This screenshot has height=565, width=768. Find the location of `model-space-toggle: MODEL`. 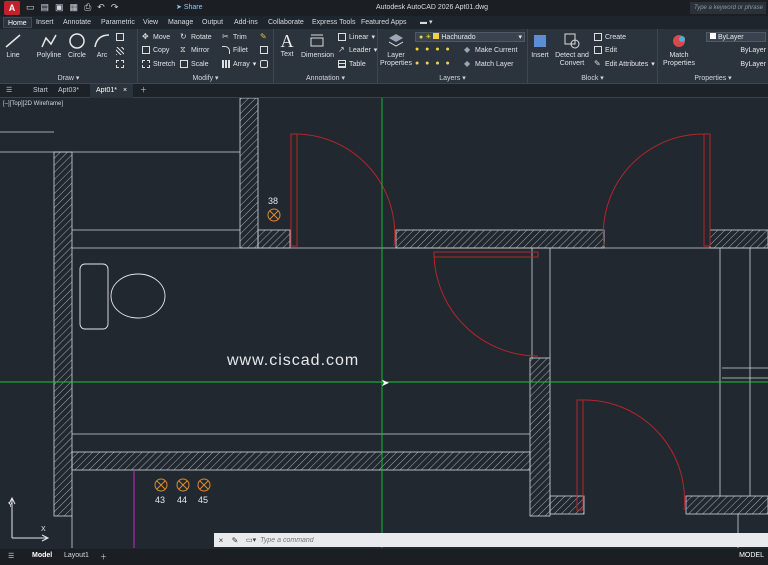

model-space-toggle: MODEL is located at coordinates (751, 555).